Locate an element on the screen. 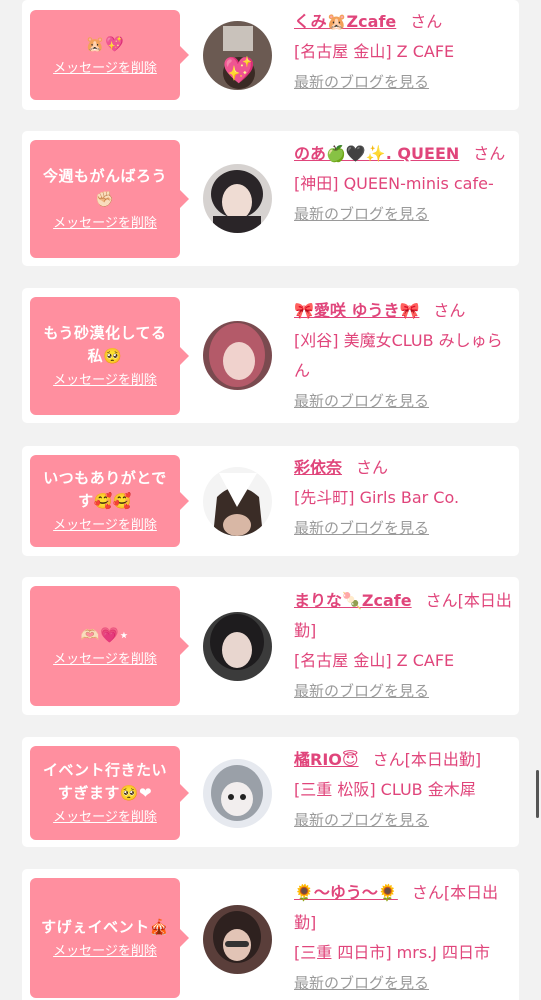 The image size is (541, 1000). sender-name-link: くみ🐹Zcafe is located at coordinates (345, 21).